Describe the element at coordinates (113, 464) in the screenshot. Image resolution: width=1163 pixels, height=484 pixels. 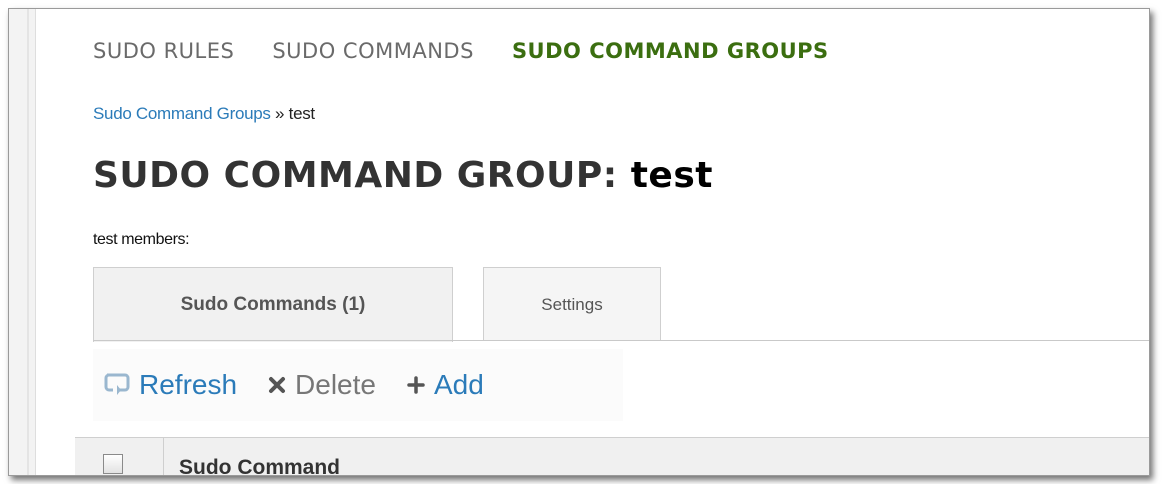
I see `select-all-checkbox` at that location.